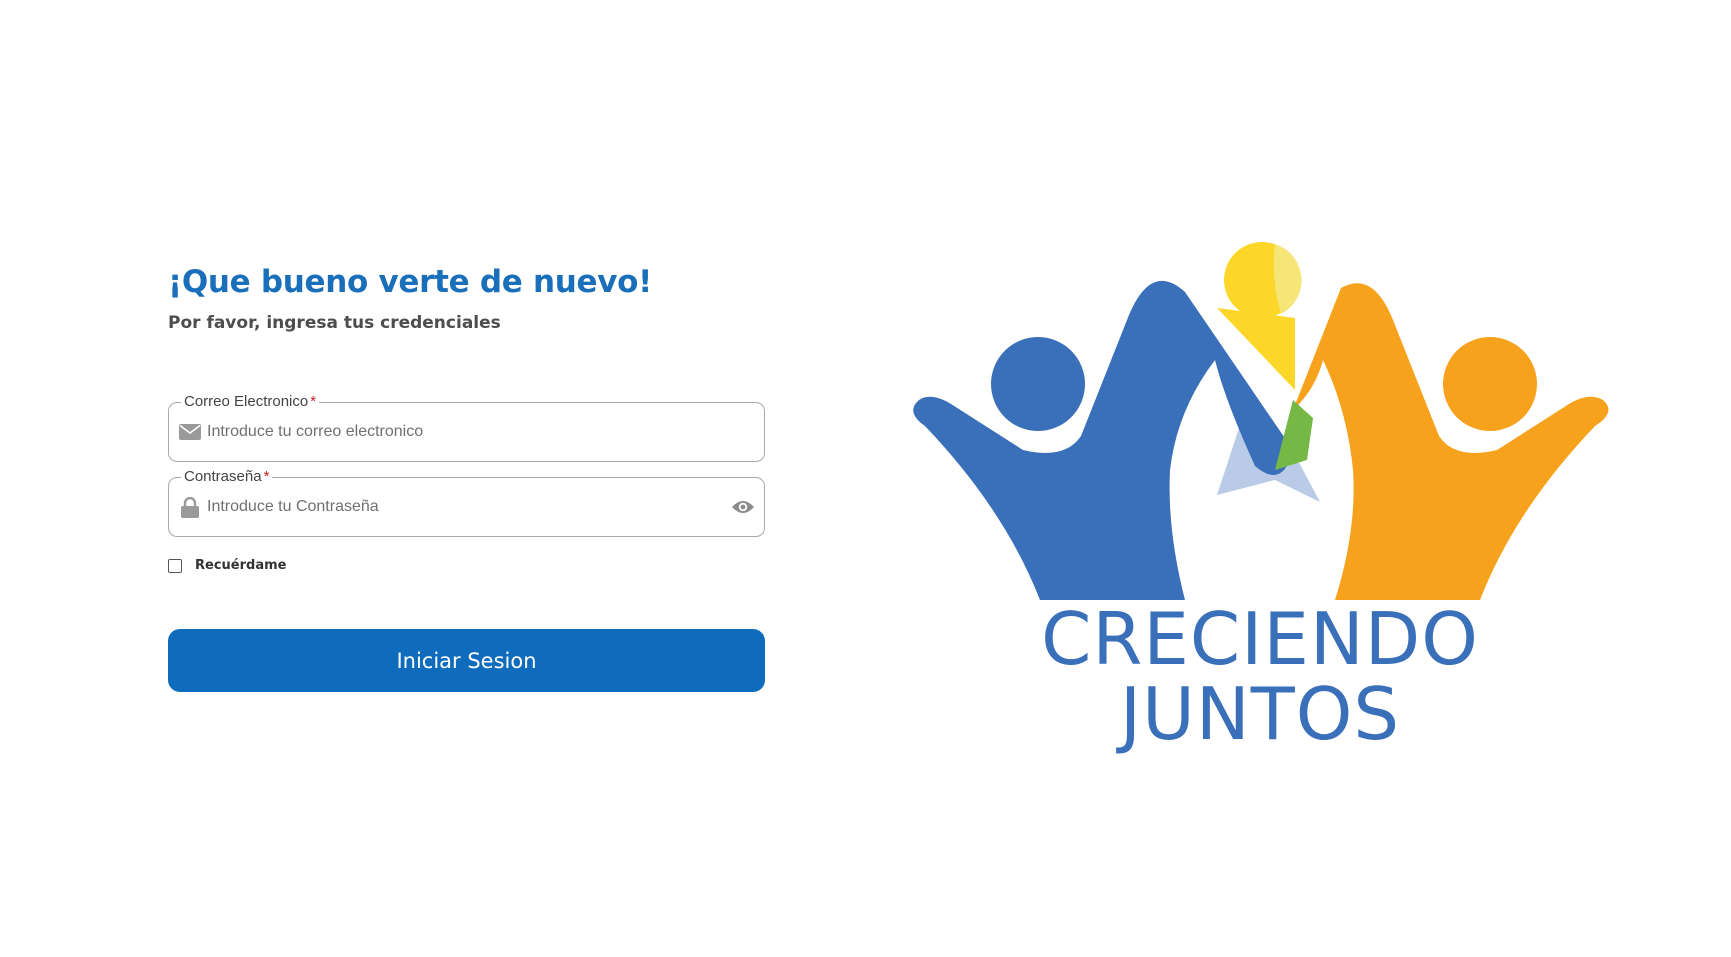 The width and height of the screenshot is (1731, 957). What do you see at coordinates (190, 507) in the screenshot?
I see `lock-icon` at bounding box center [190, 507].